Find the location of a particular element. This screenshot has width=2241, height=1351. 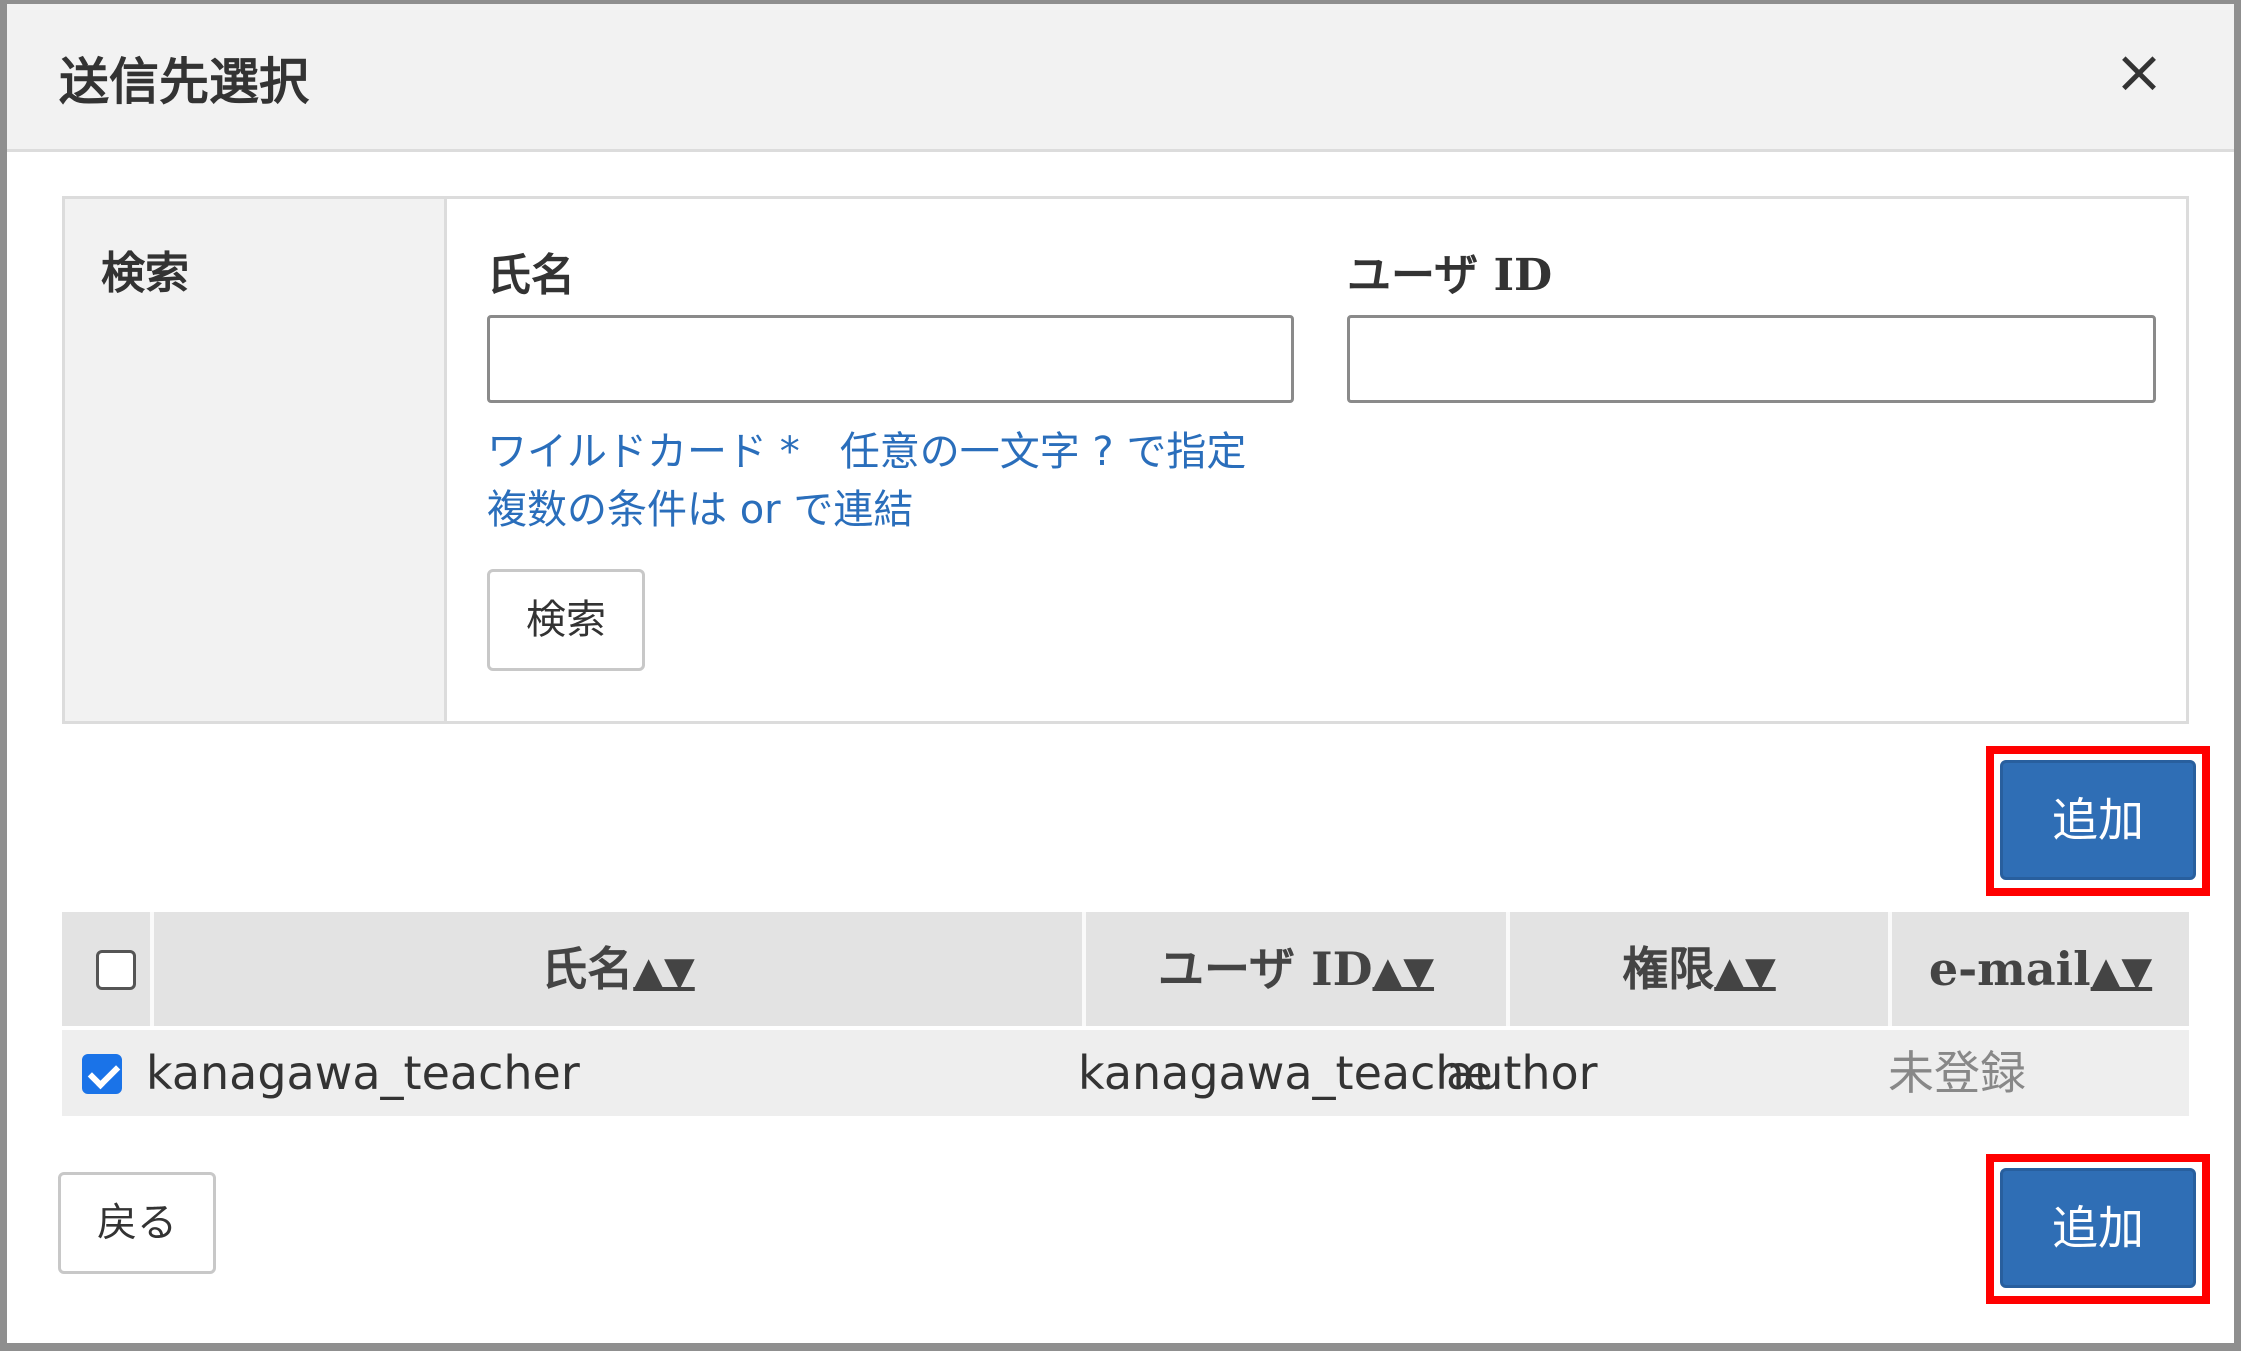

name-field-label: 氏名 is located at coordinates (531, 275).